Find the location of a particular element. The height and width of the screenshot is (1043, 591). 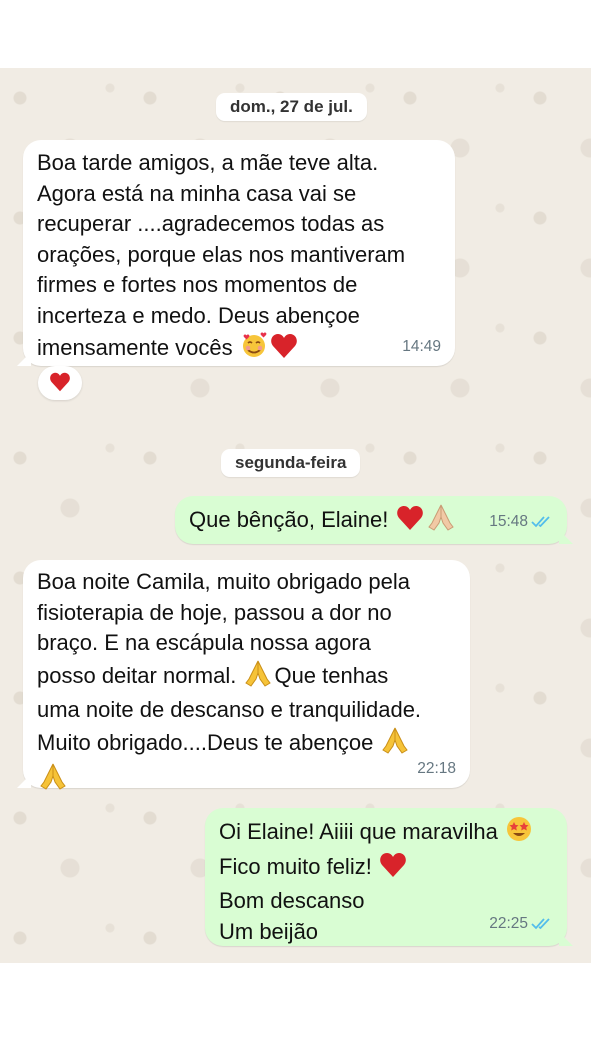

message-line: Boa noite Camila, muito obrigado pela is located at coordinates (224, 581).